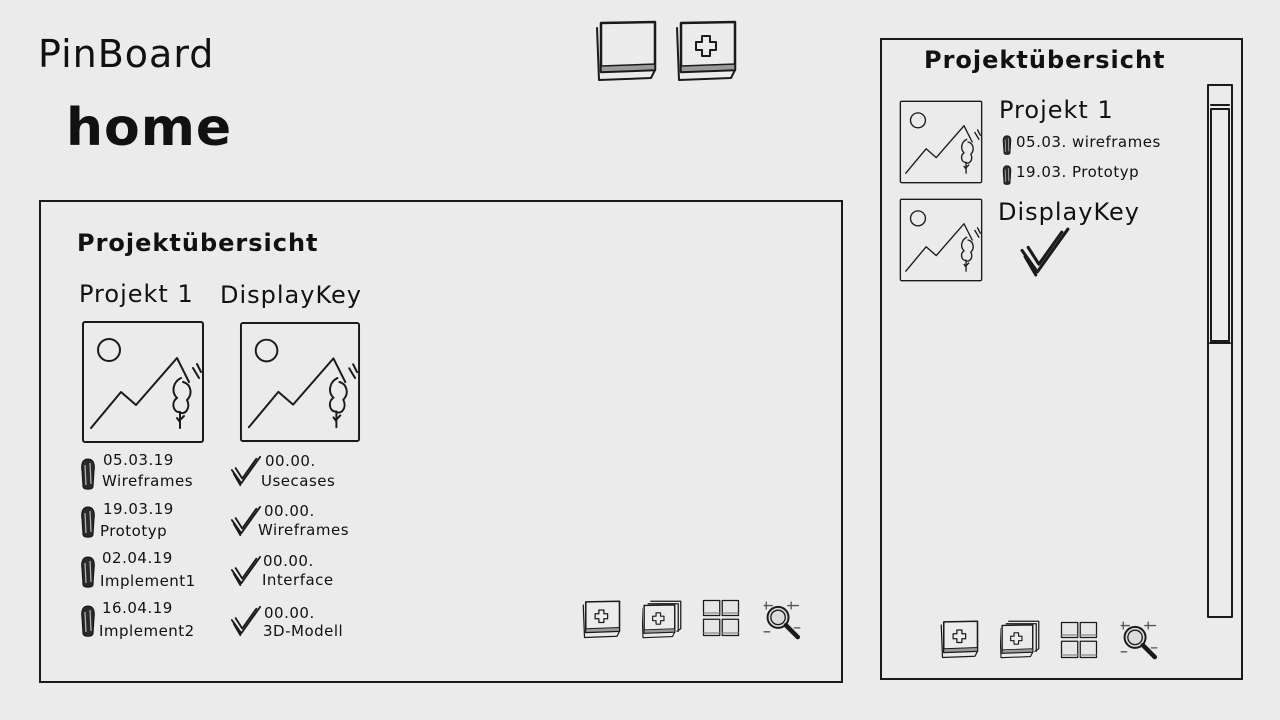 The height and width of the screenshot is (720, 1280). What do you see at coordinates (1088, 142) in the screenshot?
I see `item-text: 05.03. wireframes` at bounding box center [1088, 142].